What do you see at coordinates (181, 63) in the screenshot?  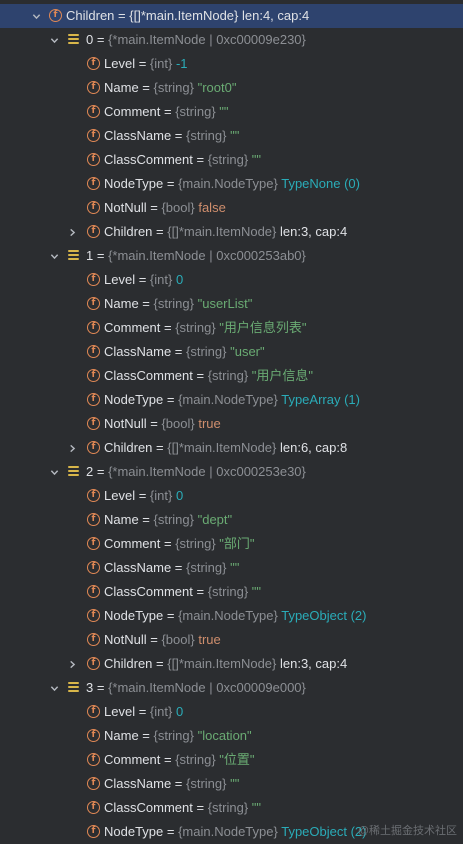 I see `field-value: -1` at bounding box center [181, 63].